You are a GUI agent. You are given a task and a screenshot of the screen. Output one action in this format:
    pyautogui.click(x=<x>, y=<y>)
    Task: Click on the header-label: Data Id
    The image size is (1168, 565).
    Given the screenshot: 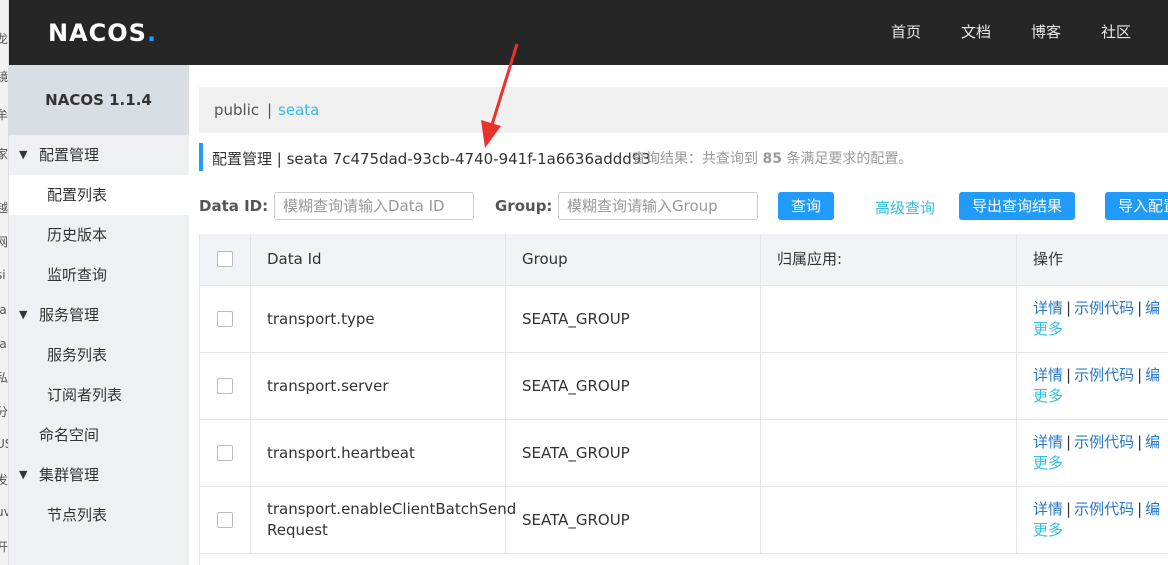 What is the action you would take?
    pyautogui.click(x=294, y=259)
    